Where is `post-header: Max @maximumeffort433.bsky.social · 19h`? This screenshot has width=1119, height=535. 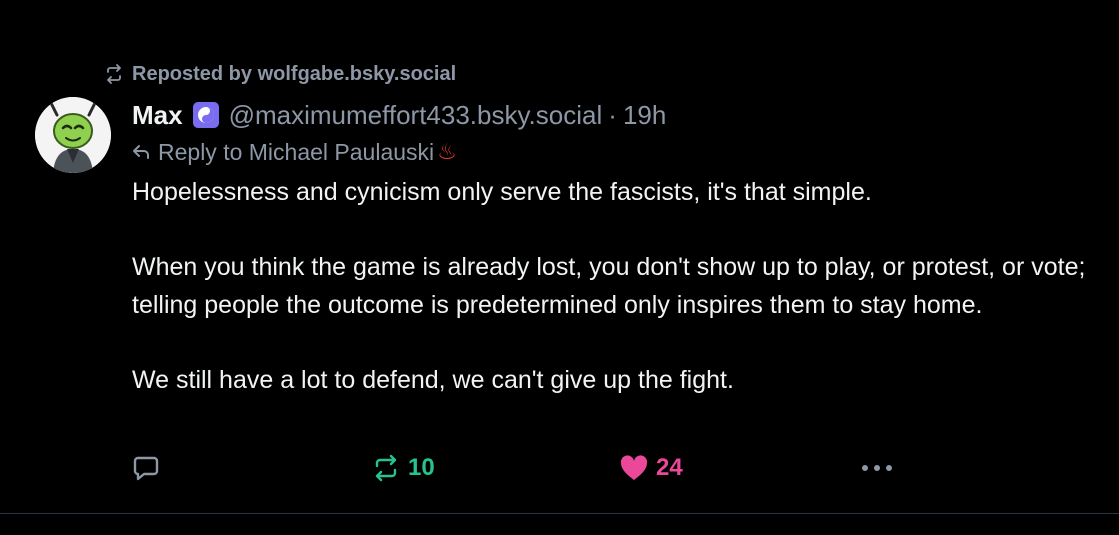 post-header: Max @maximumeffort433.bsky.social · 19h is located at coordinates (612, 115).